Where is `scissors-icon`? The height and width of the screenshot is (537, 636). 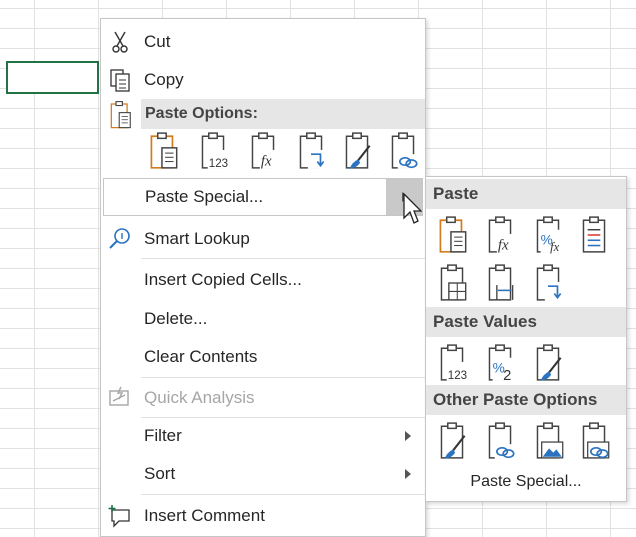 scissors-icon is located at coordinates (120, 42).